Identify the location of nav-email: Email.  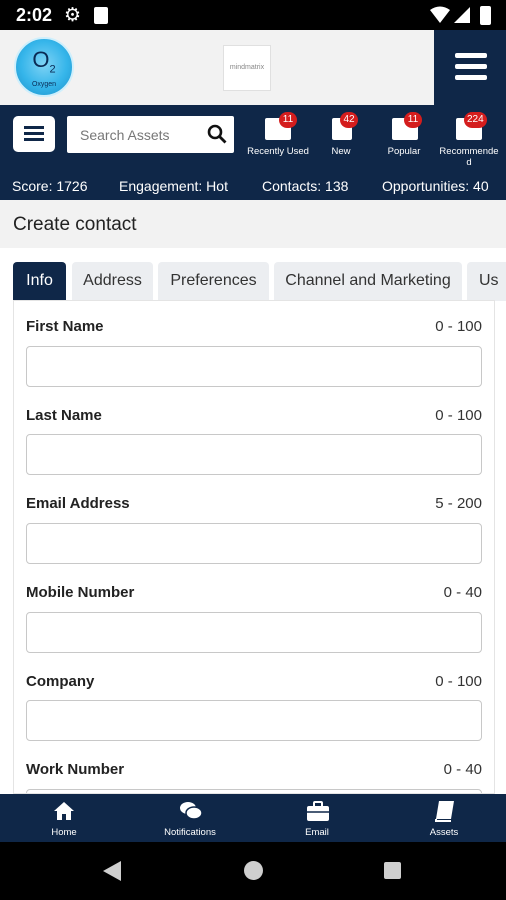
(317, 818).